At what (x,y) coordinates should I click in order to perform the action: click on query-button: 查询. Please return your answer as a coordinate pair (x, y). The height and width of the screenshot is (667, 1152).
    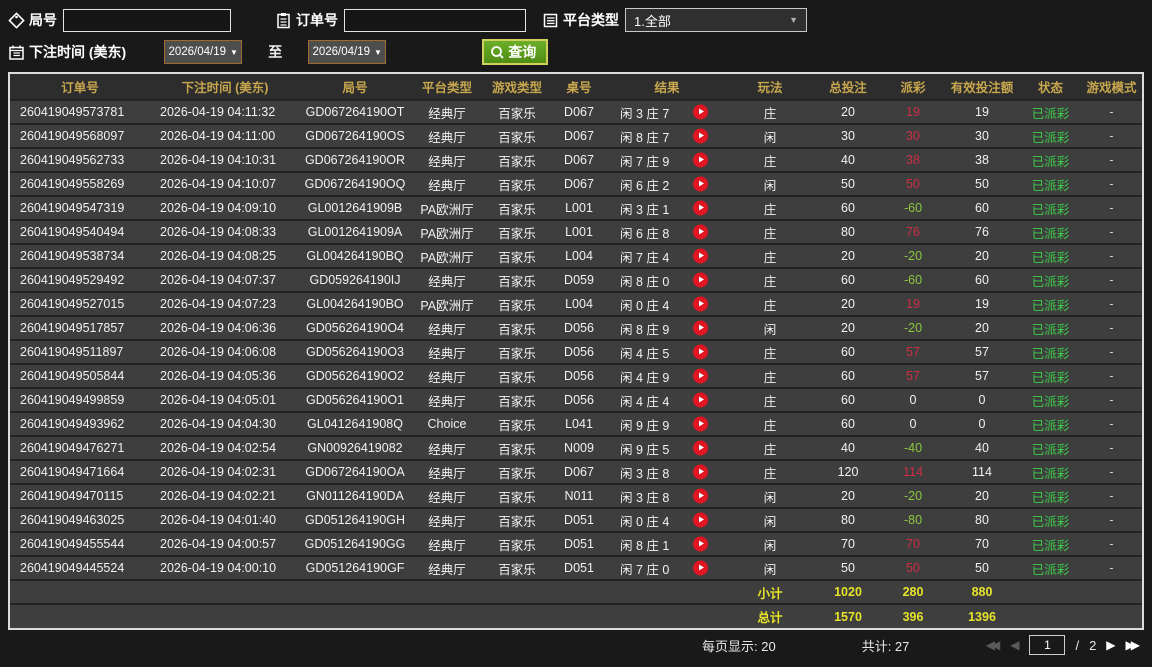
    Looking at the image, I should click on (515, 52).